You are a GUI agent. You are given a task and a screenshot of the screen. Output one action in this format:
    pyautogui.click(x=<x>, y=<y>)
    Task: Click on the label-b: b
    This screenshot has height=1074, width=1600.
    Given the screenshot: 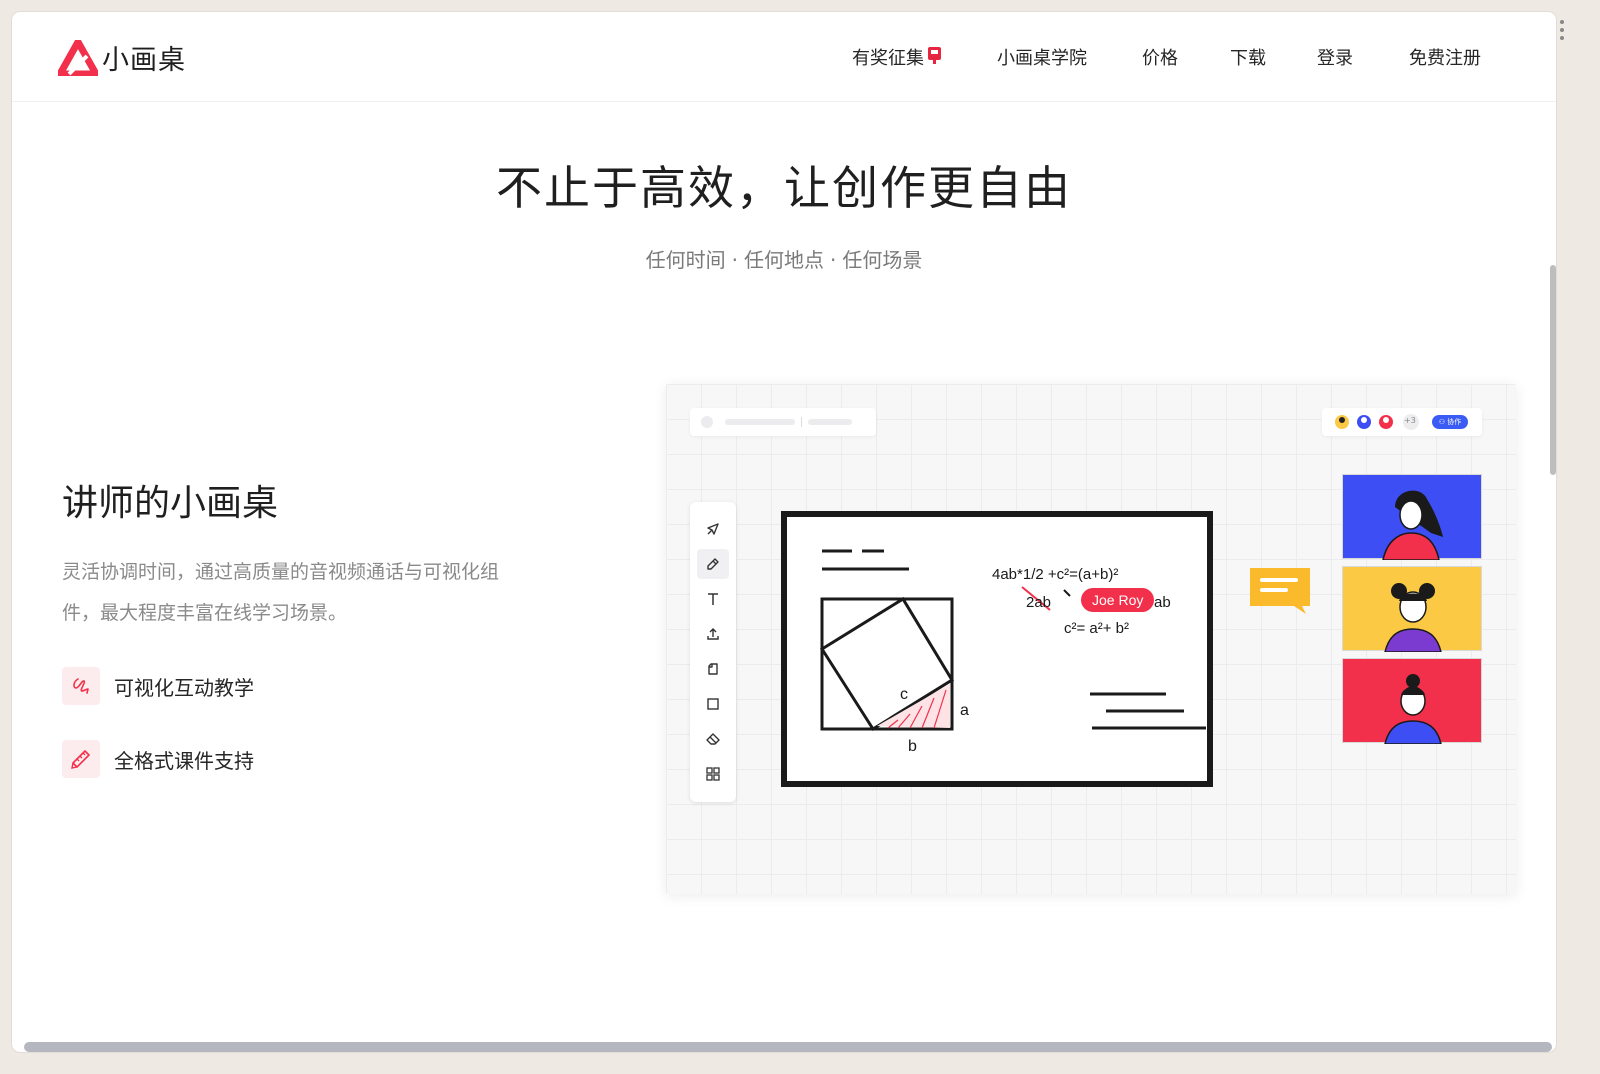 What is the action you would take?
    pyautogui.click(x=912, y=746)
    